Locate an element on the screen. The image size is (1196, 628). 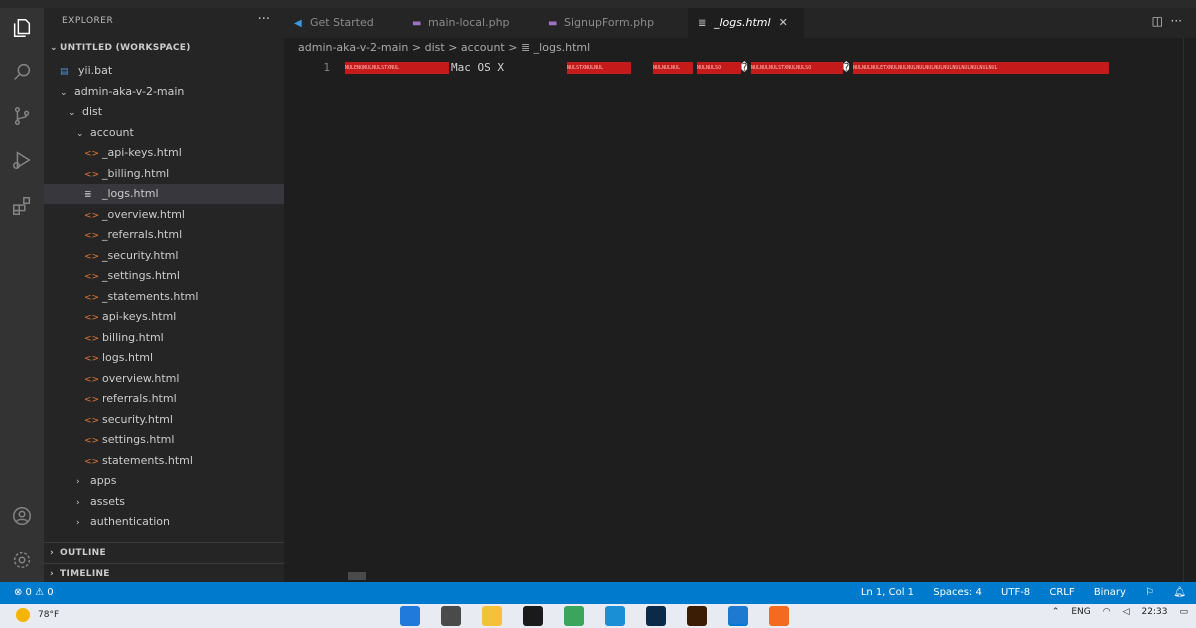
chevron-down-icon: ⌄ is located at coordinates (72, 113).